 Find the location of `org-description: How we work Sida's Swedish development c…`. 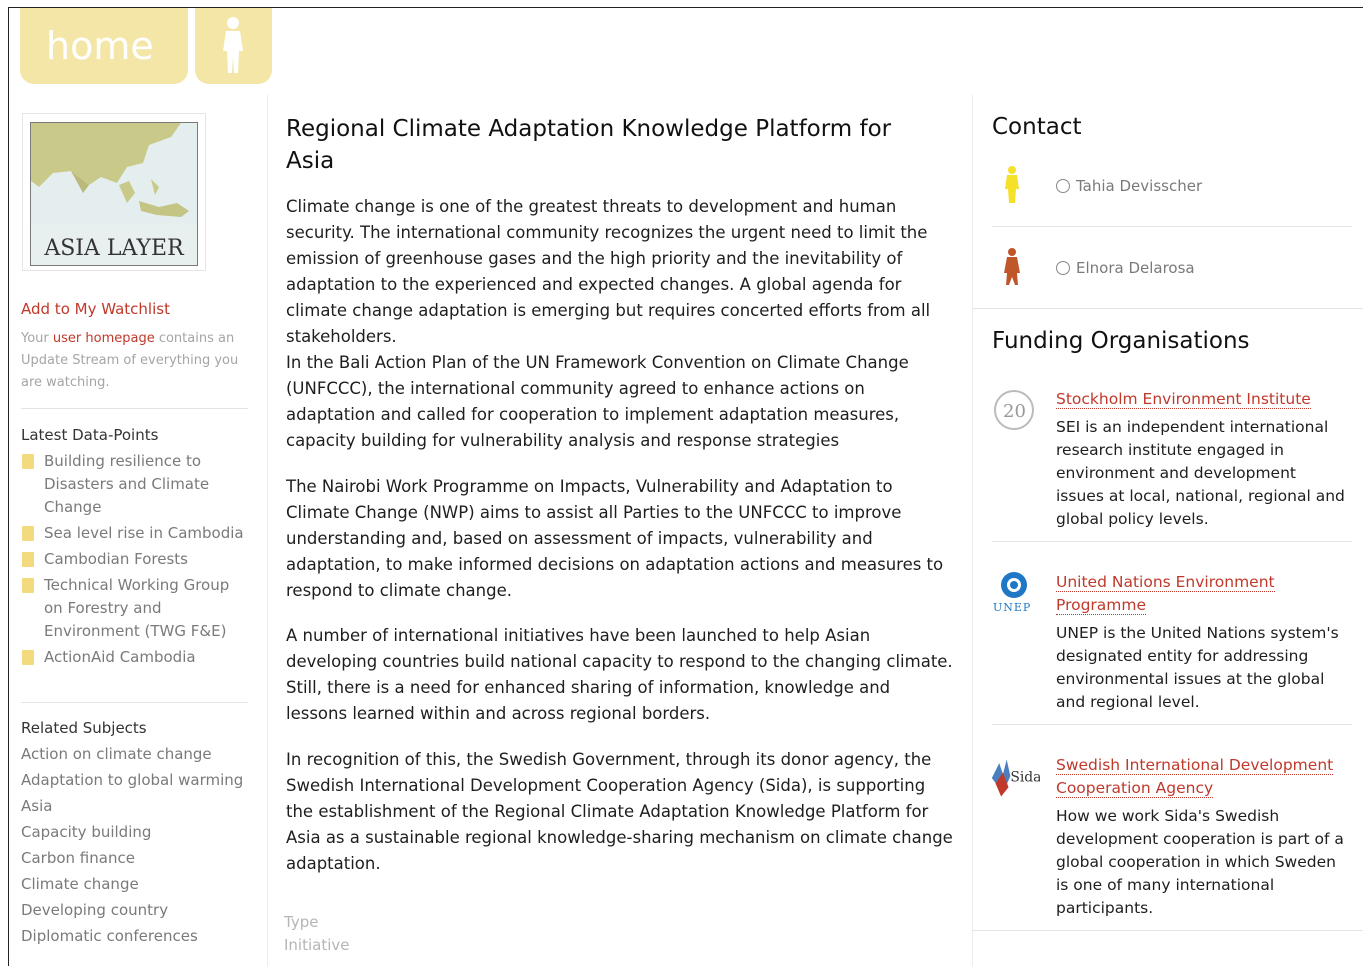

org-description: How we work Sida's Swedish development c… is located at coordinates (1200, 862).